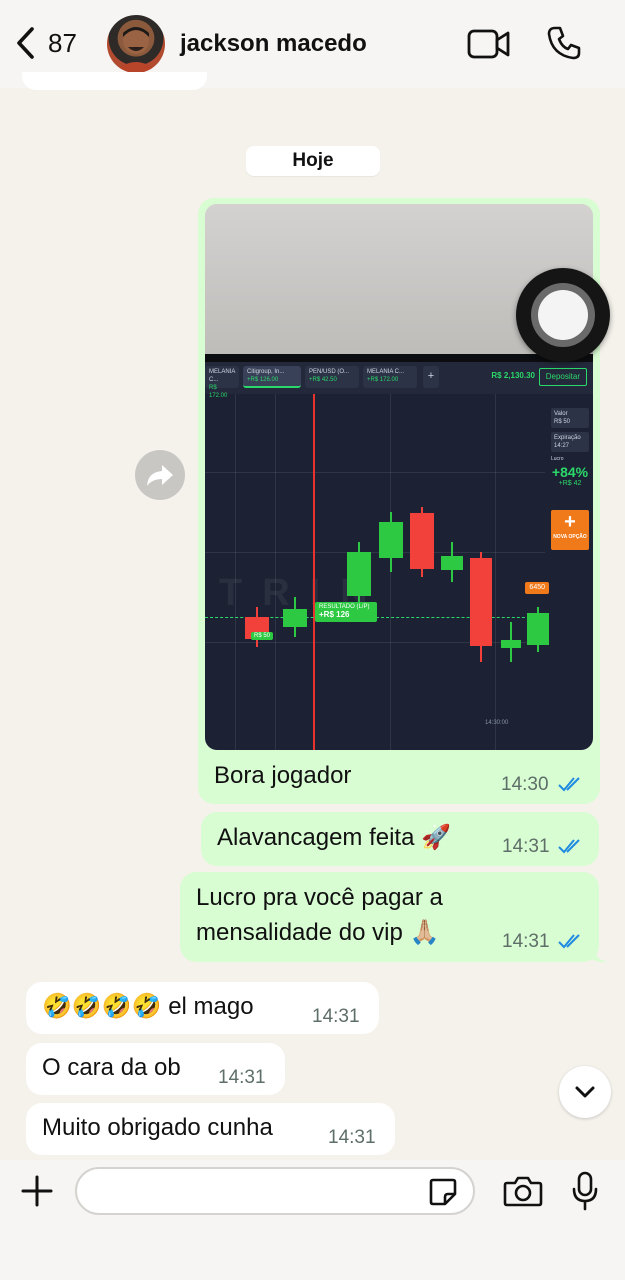  What do you see at coordinates (537, 588) in the screenshot?
I see `price-tag: 6450` at bounding box center [537, 588].